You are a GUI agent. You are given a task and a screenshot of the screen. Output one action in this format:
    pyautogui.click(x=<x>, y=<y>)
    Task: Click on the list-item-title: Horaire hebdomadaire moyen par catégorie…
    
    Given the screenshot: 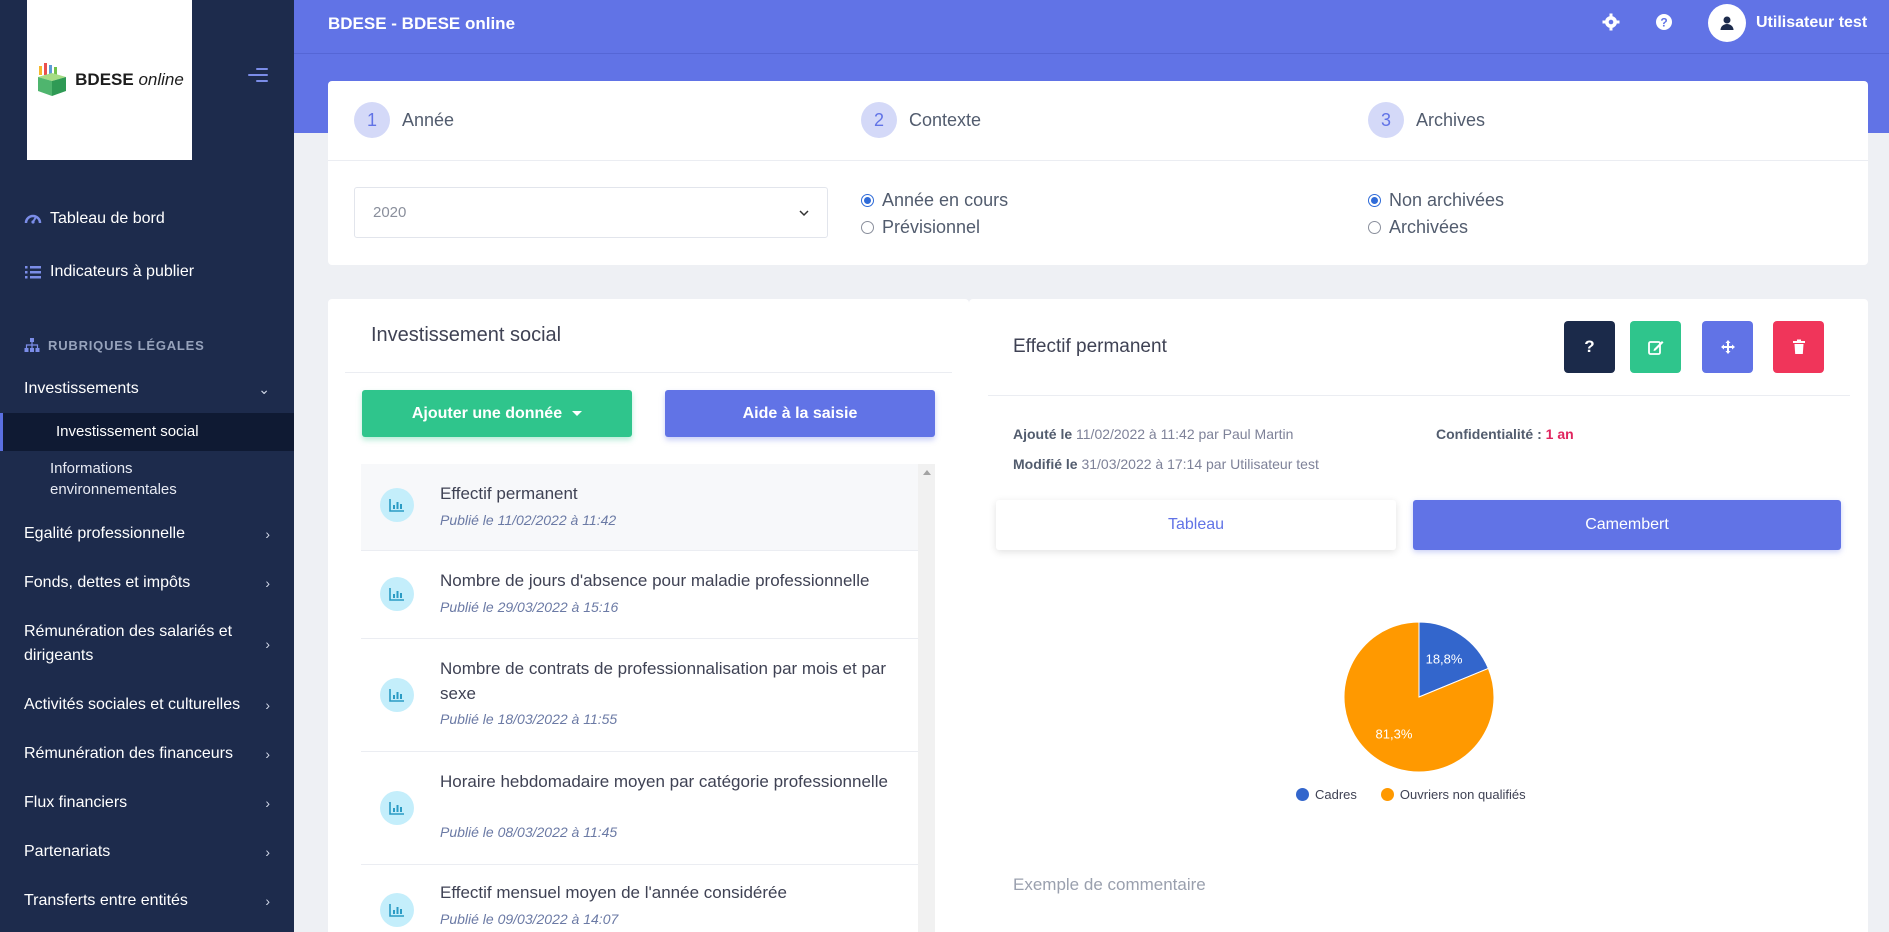 What is the action you would take?
    pyautogui.click(x=664, y=781)
    